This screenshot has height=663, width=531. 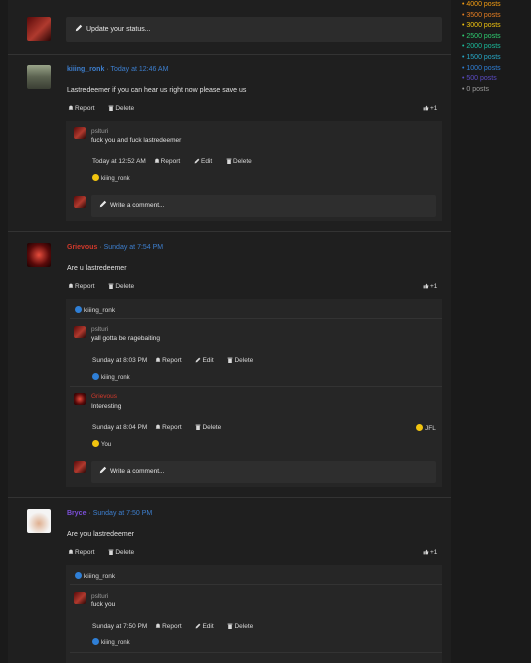 I want to click on comment-time: Sunday at 8:03 PM, so click(x=119, y=360).